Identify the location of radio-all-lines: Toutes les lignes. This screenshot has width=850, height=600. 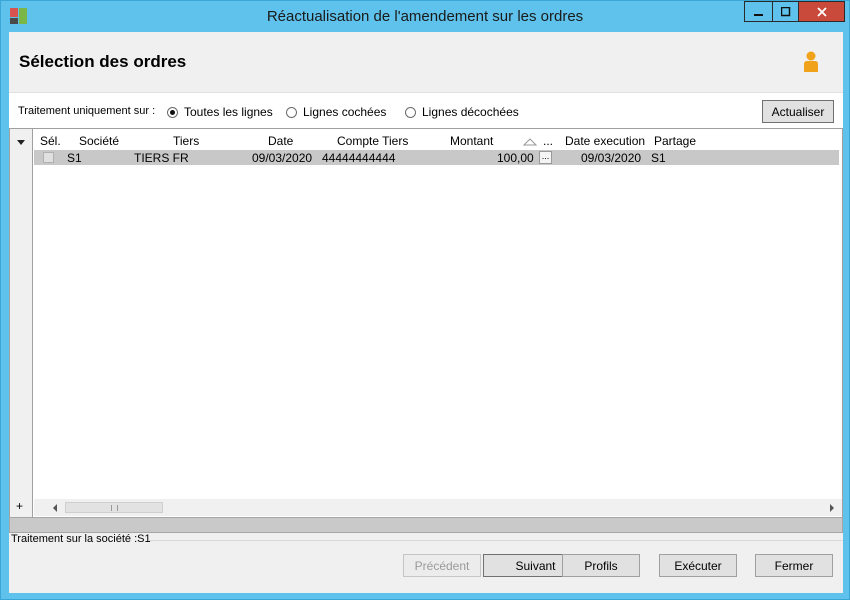
(220, 112).